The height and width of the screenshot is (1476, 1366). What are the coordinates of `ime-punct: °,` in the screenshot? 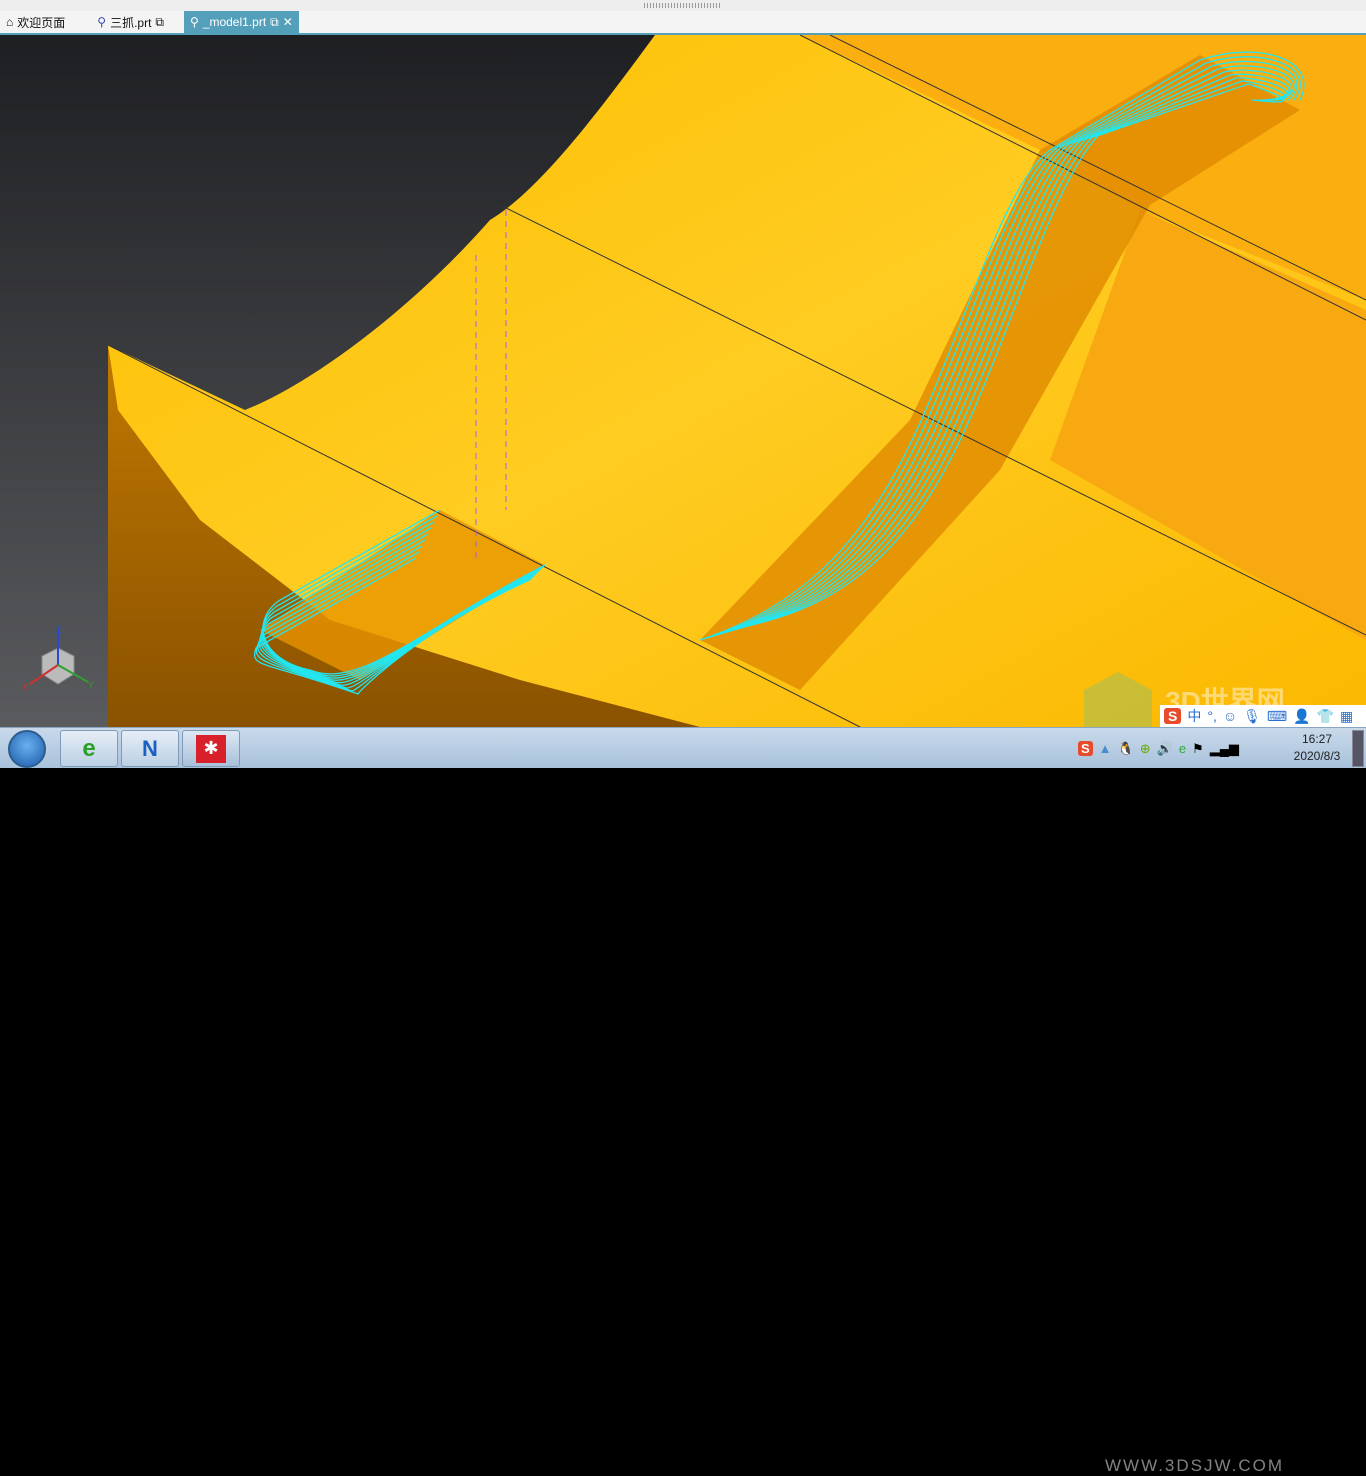 It's located at (1212, 716).